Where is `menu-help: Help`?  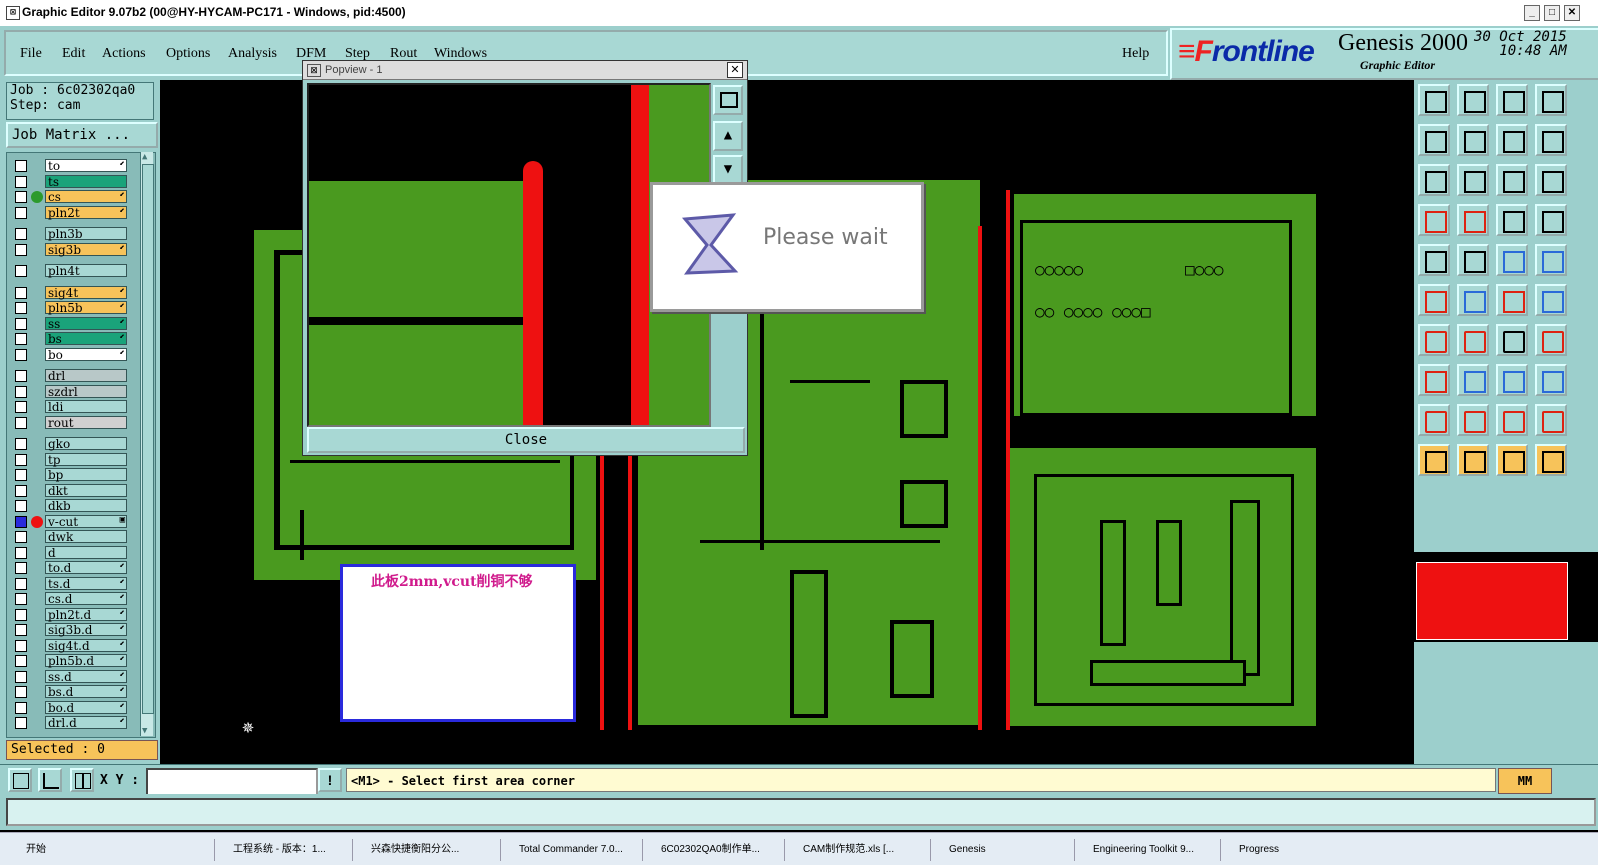 menu-help: Help is located at coordinates (1135, 54).